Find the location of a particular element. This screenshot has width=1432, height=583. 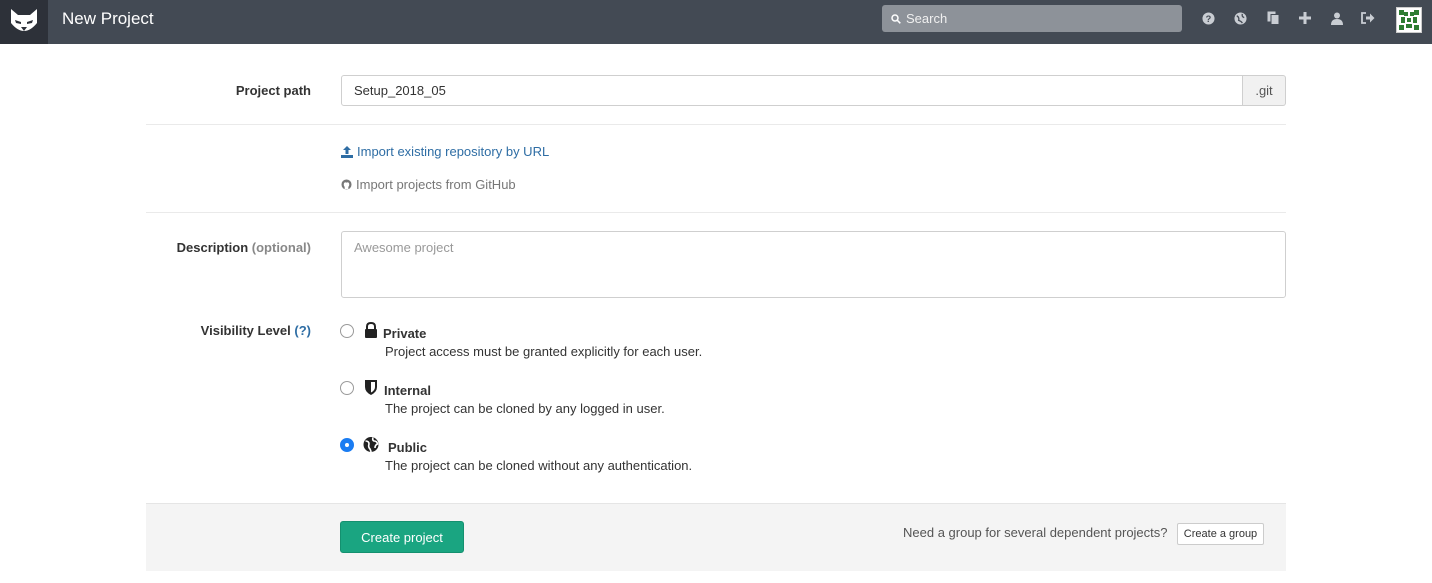

identicon-icon is located at coordinates (1409, 20).